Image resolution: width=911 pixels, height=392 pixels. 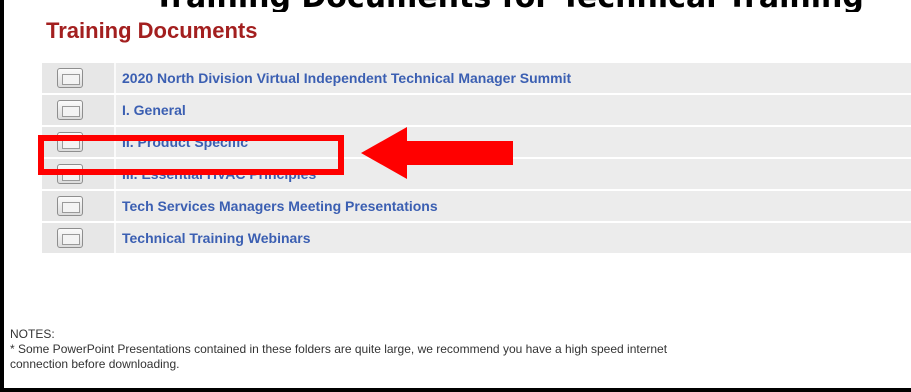 I want to click on page-title: Training Documents, so click(x=152, y=30).